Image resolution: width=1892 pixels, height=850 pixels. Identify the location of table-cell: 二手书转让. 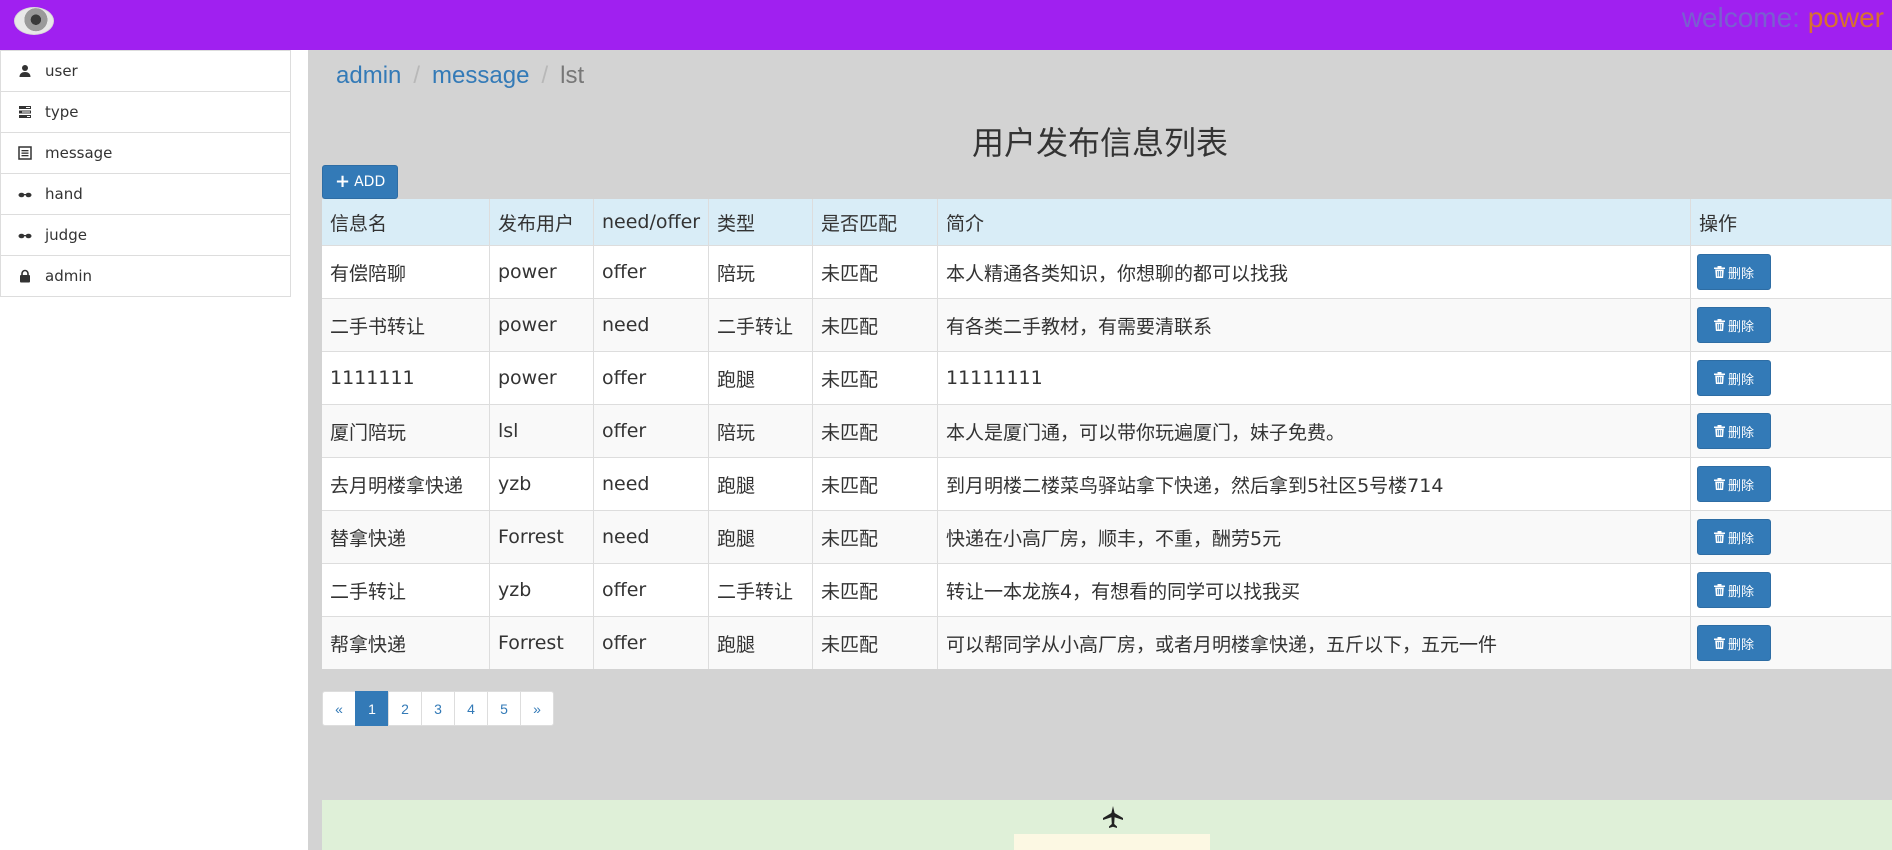
(406, 325).